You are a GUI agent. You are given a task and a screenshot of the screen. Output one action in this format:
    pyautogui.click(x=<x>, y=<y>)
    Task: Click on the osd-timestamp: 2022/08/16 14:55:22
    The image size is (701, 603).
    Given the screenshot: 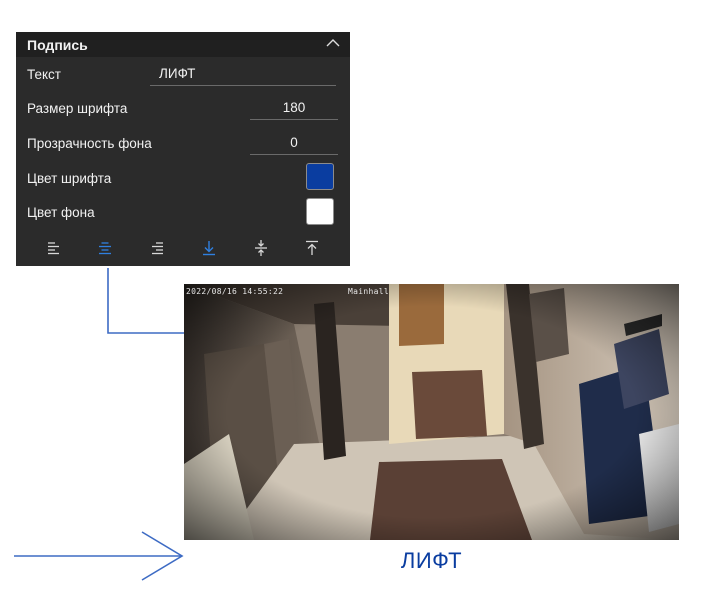 What is the action you would take?
    pyautogui.click(x=235, y=291)
    